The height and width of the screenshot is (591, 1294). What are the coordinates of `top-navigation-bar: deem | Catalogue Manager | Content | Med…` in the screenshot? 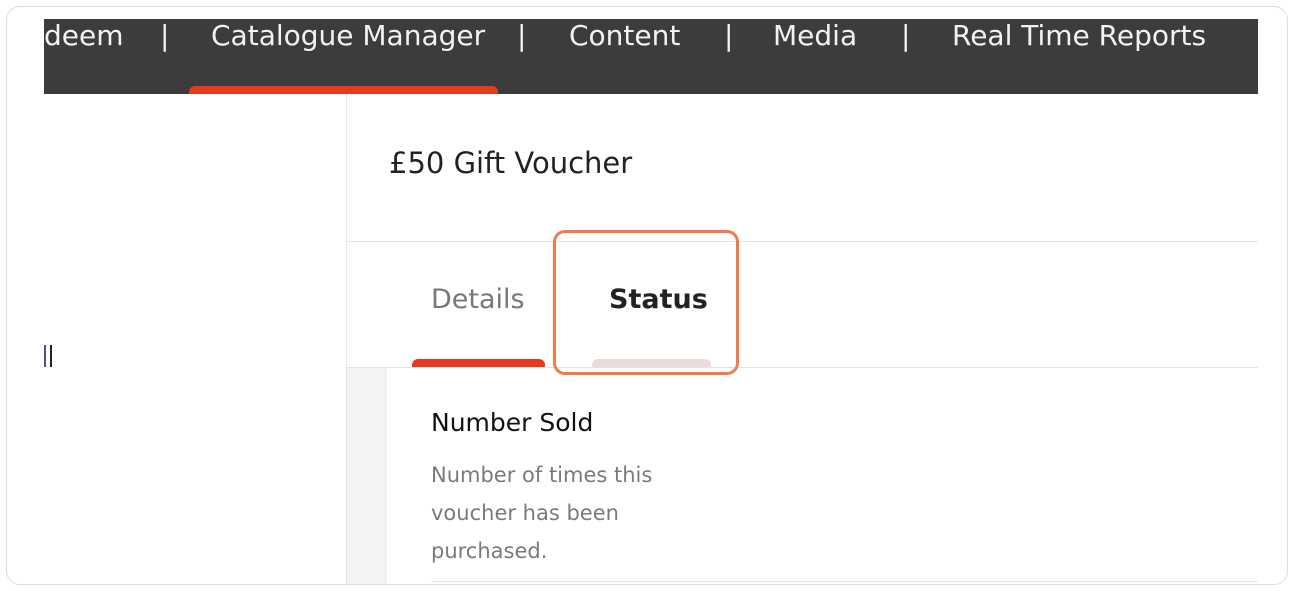 It's located at (651, 56).